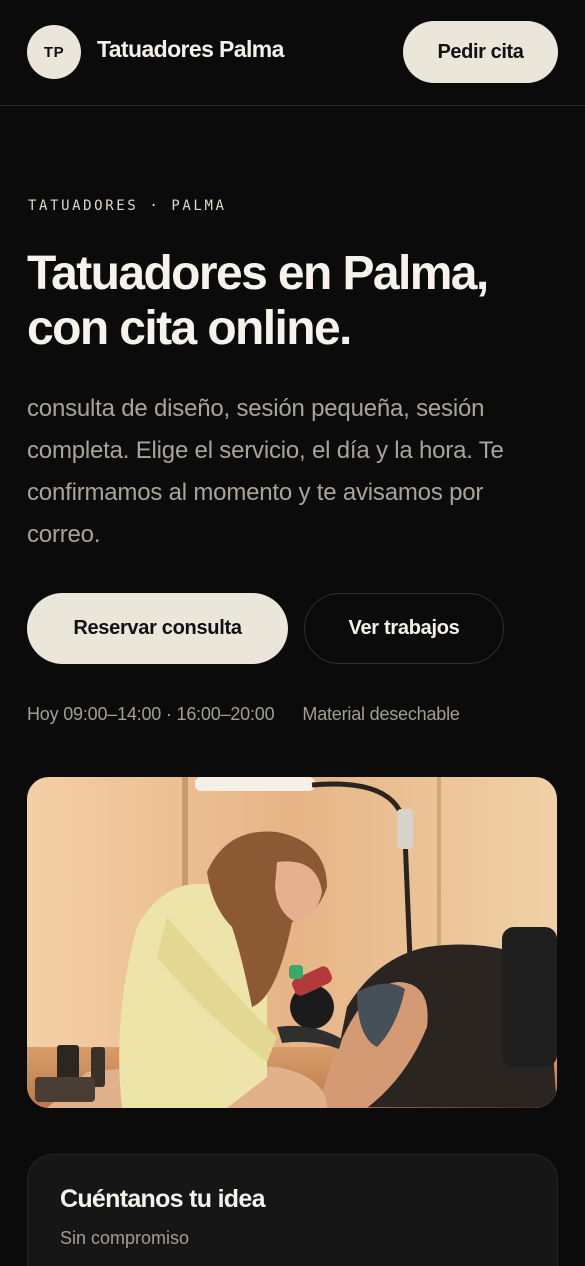 Image resolution: width=585 pixels, height=1266 pixels. I want to click on opening-hours: Hoy 09:00–14:00 · 16:00–20:00, so click(151, 714).